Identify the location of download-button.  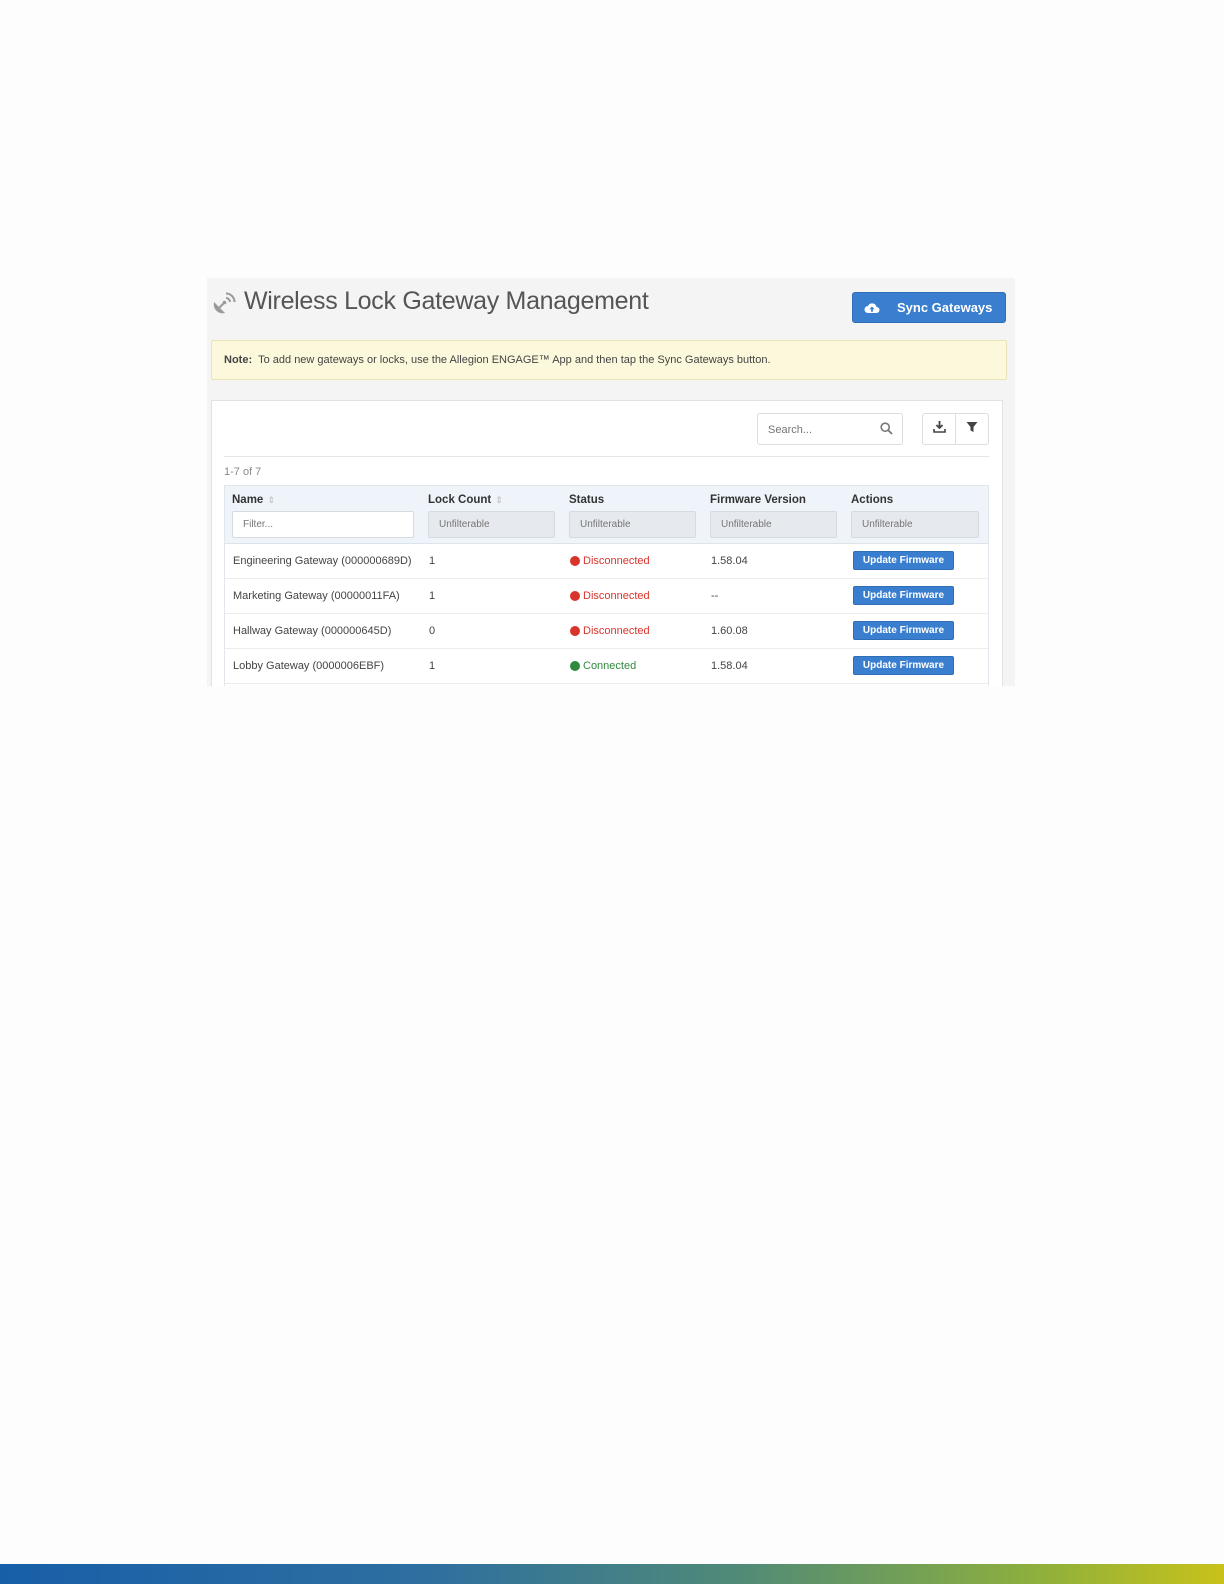
(939, 429).